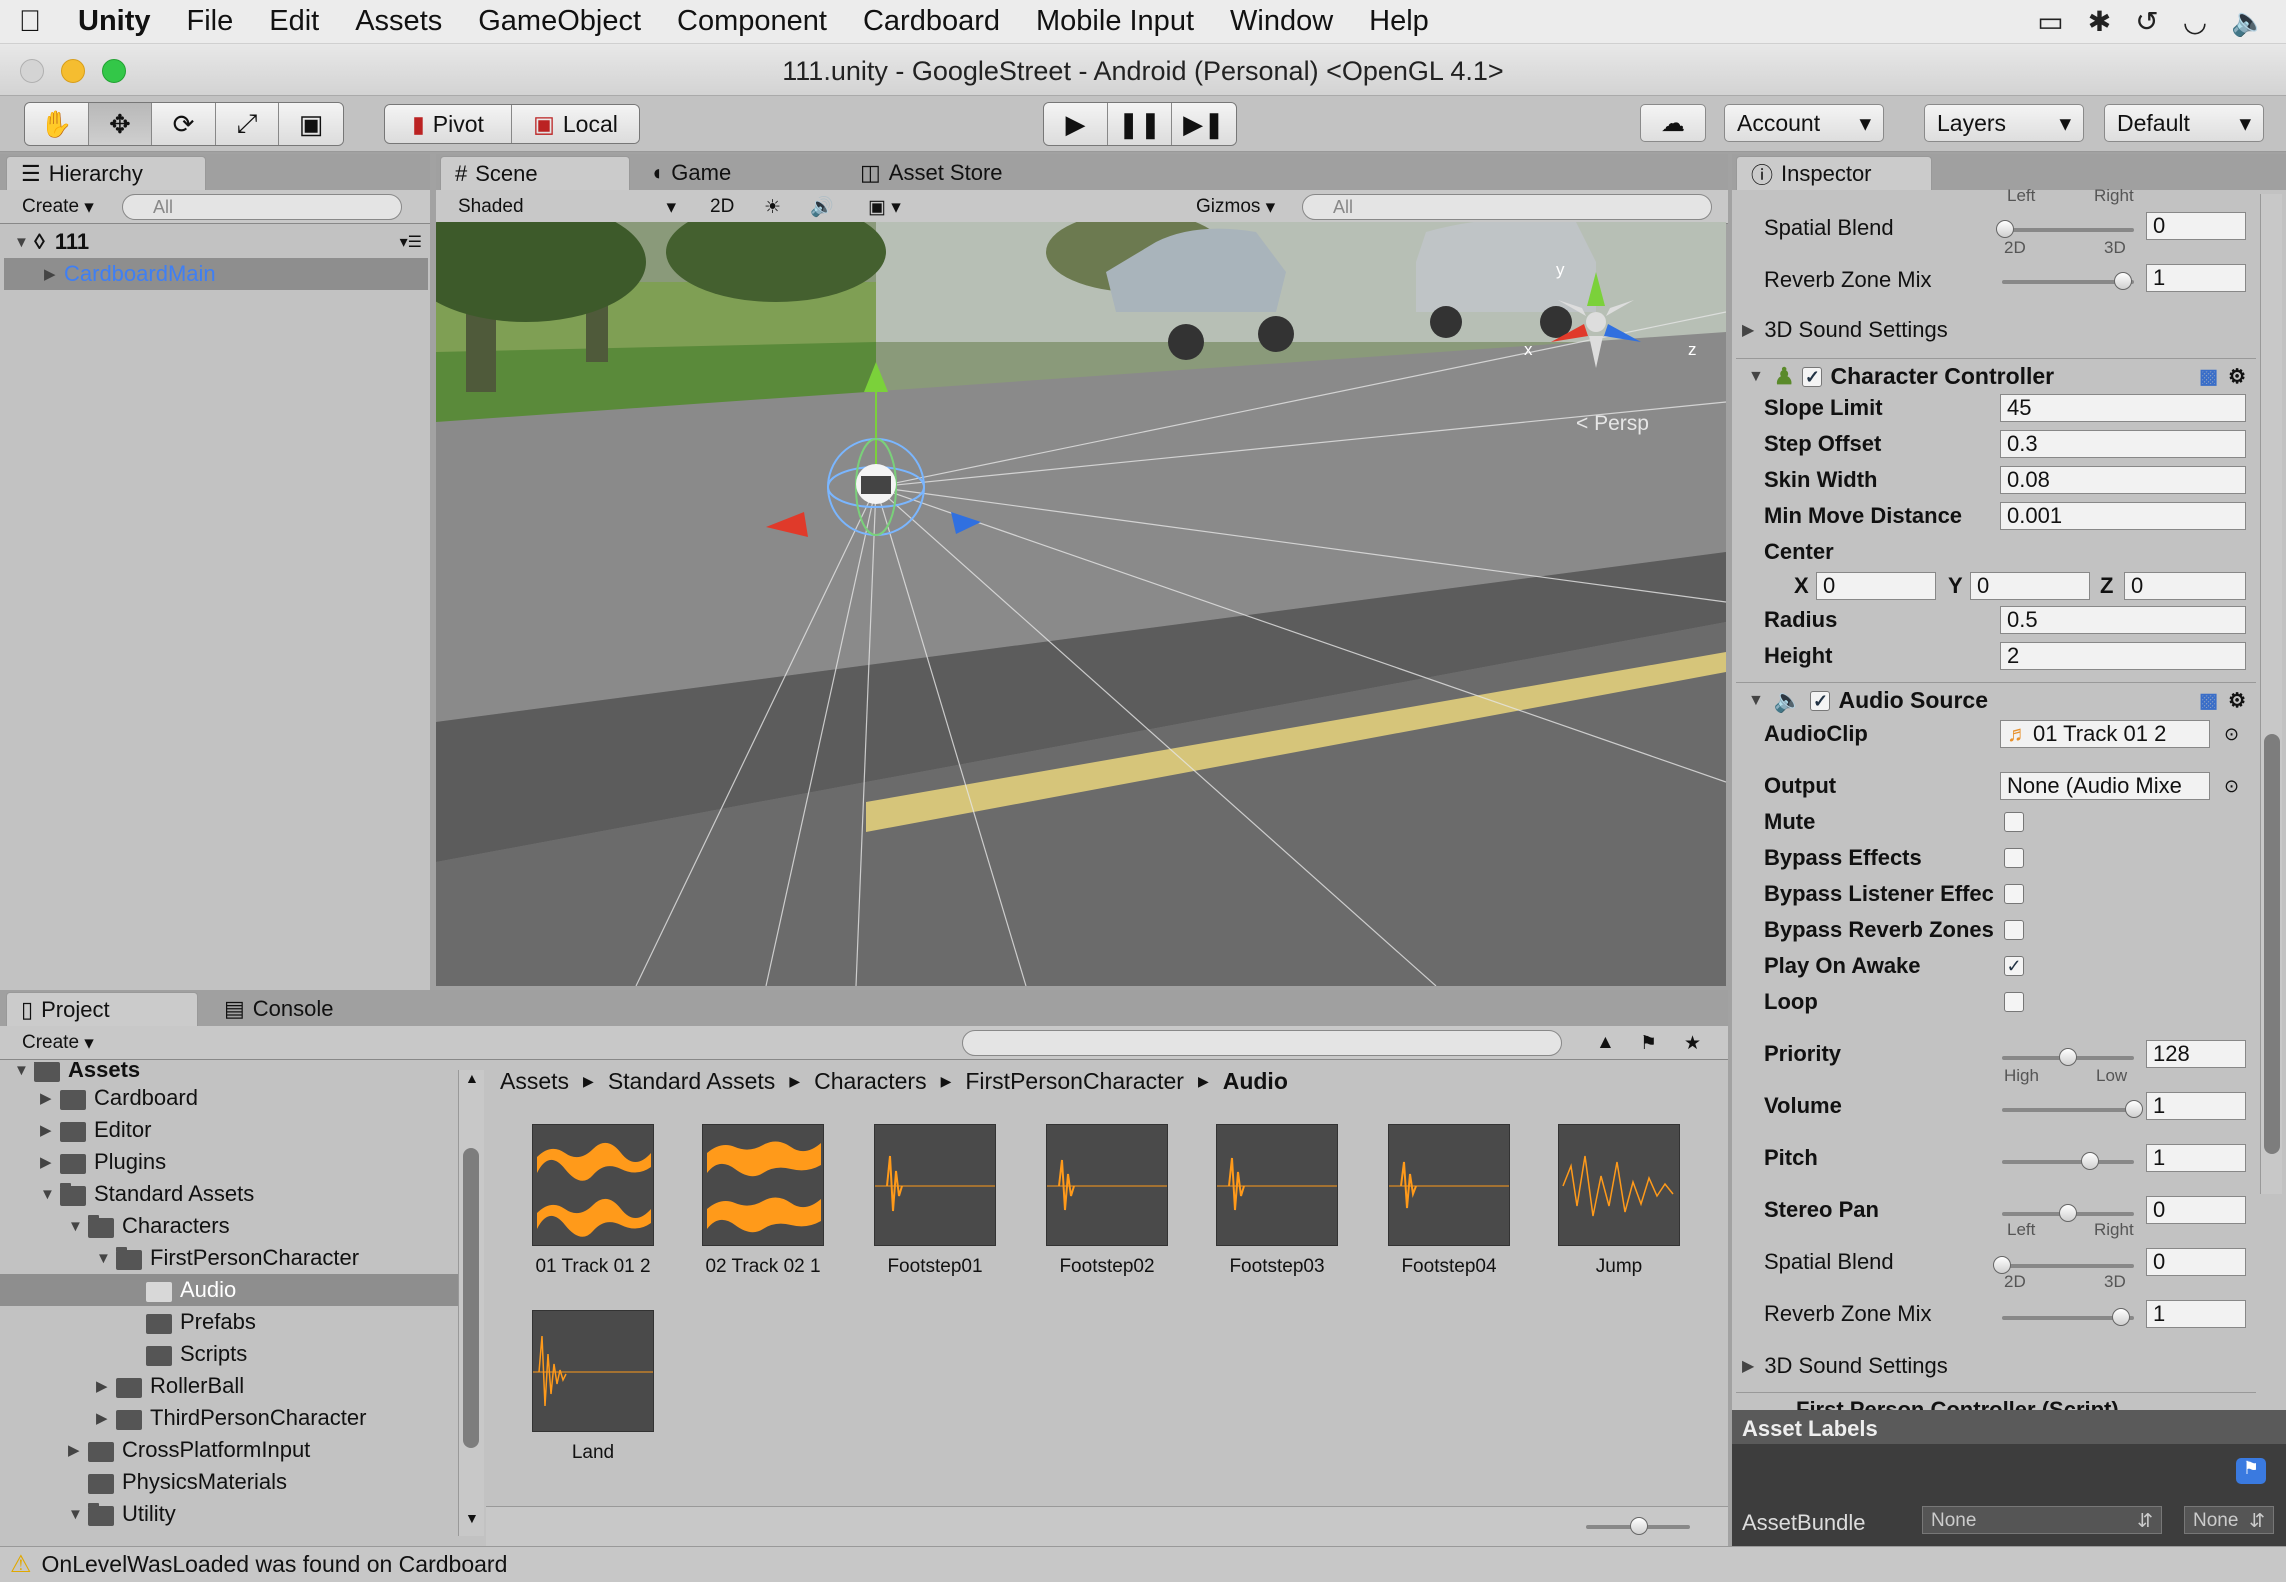 This screenshot has height=1582, width=2286. Describe the element at coordinates (1692, 1043) in the screenshot. I see `favorites-star-icon: ★` at that location.